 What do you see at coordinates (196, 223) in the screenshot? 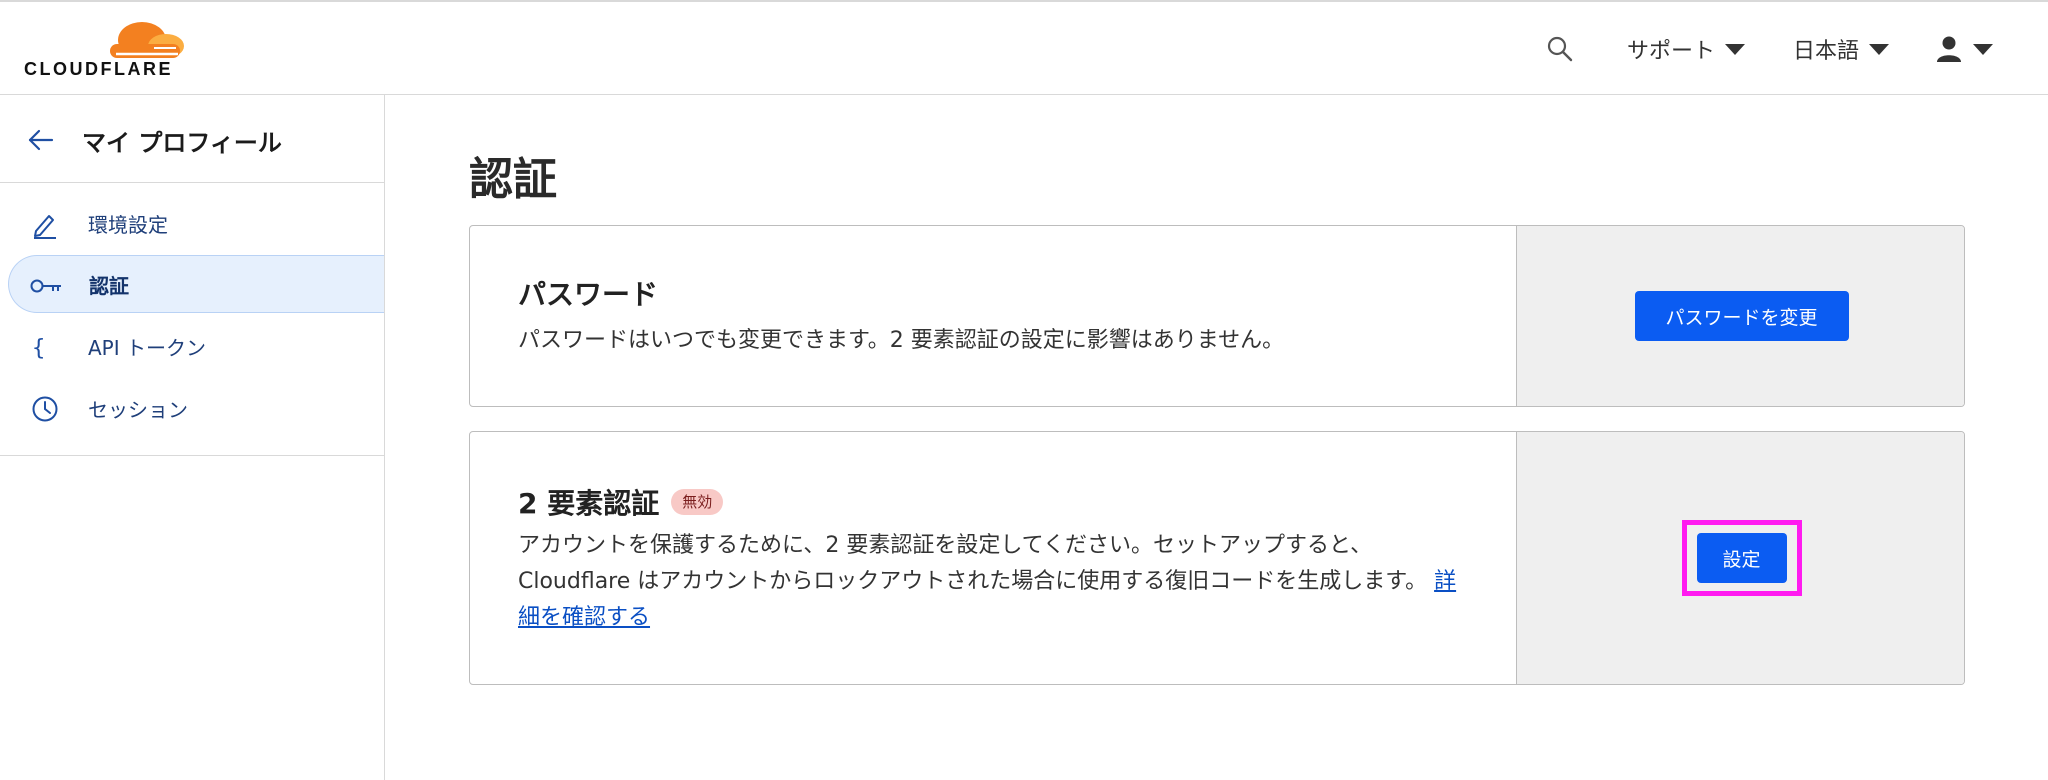
I see `sidebar-item-preferences: 環境設定` at bounding box center [196, 223].